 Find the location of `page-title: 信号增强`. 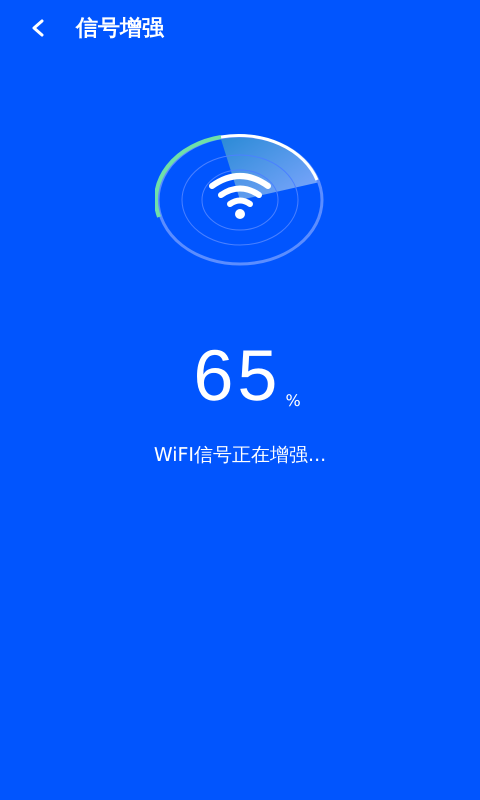

page-title: 信号增强 is located at coordinates (120, 29).